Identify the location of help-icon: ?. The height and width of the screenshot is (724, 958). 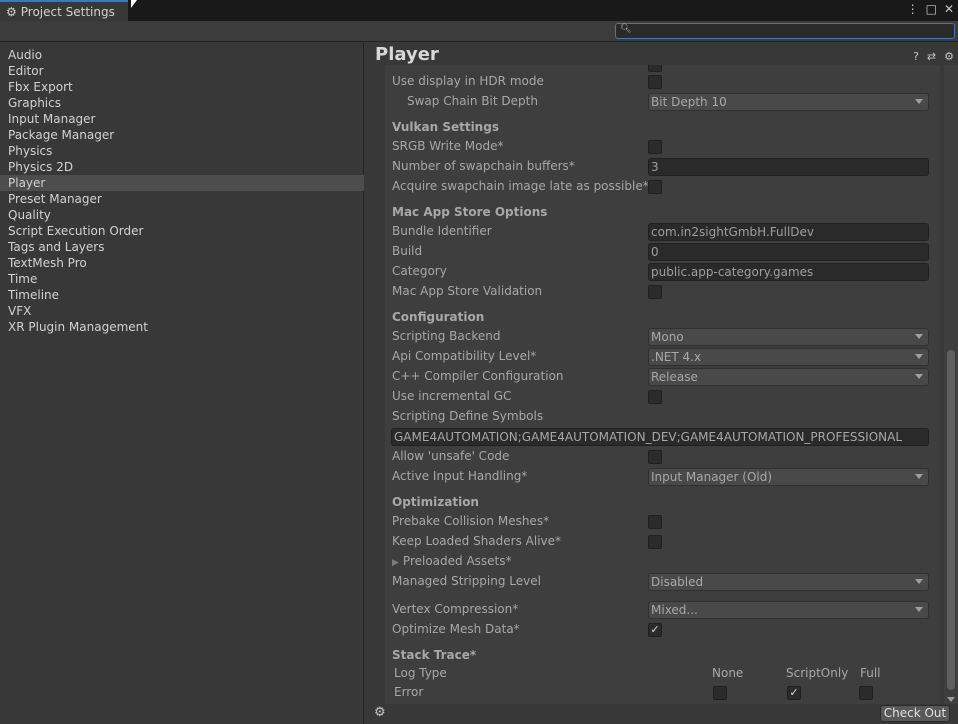
(916, 56).